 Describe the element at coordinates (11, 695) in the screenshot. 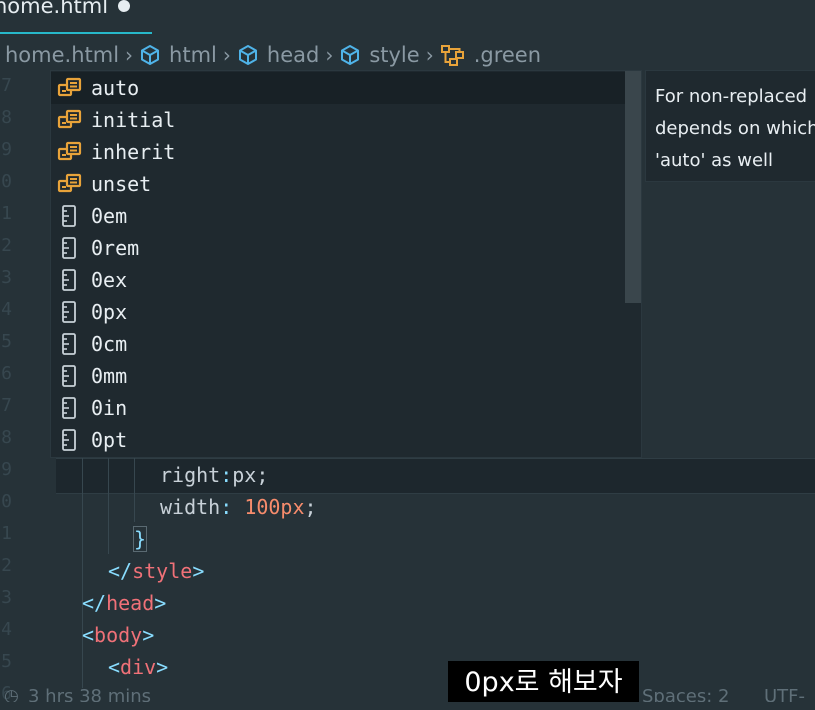

I see `clock-icon: ◷` at that location.